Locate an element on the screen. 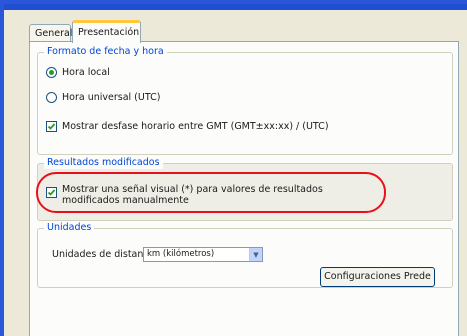 The image size is (467, 336). window-top-border is located at coordinates (235, 7).